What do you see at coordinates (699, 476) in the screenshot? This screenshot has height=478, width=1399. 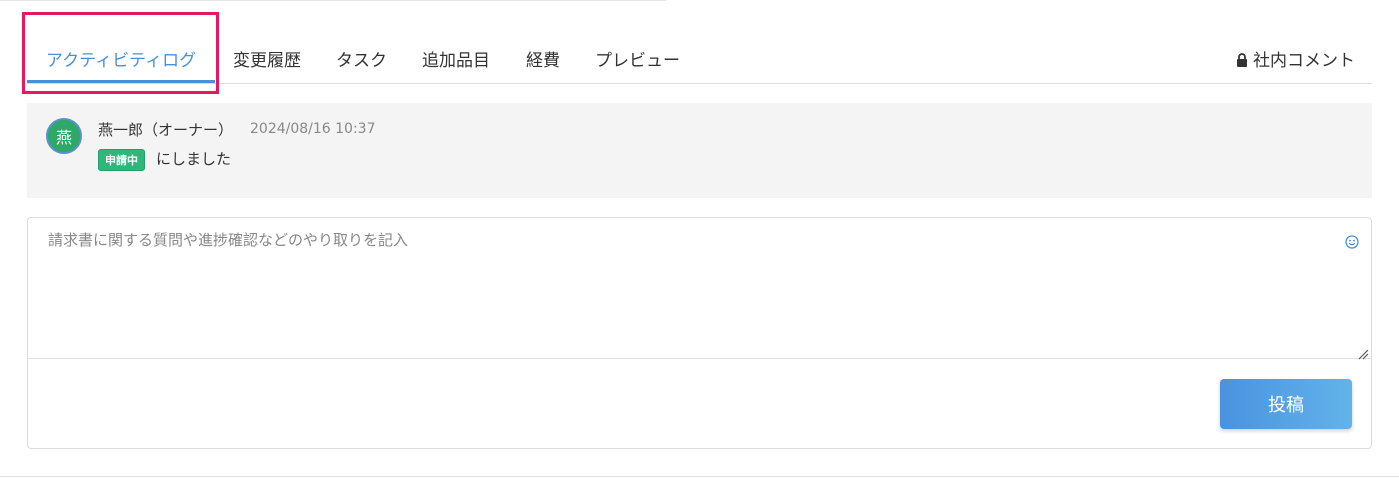 I see `bottom-divider` at bounding box center [699, 476].